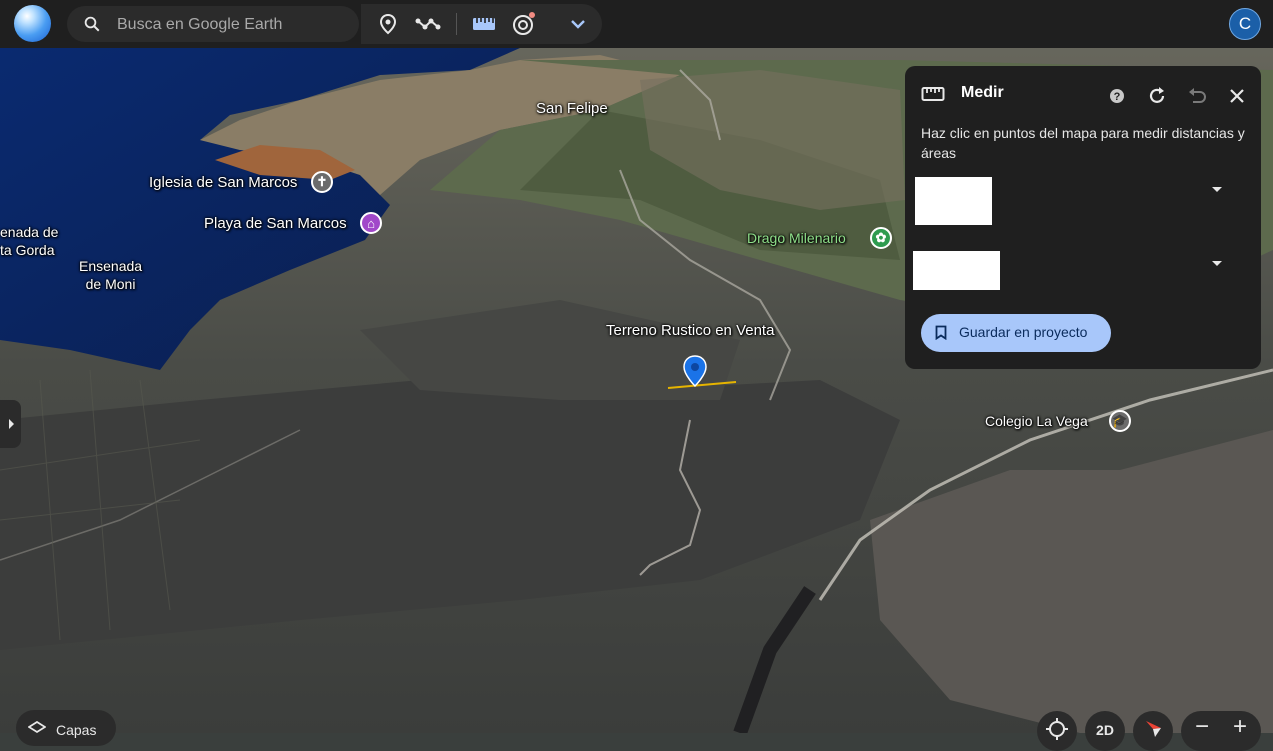 Image resolution: width=1273 pixels, height=751 pixels. I want to click on layers-label: Capas, so click(76, 730).